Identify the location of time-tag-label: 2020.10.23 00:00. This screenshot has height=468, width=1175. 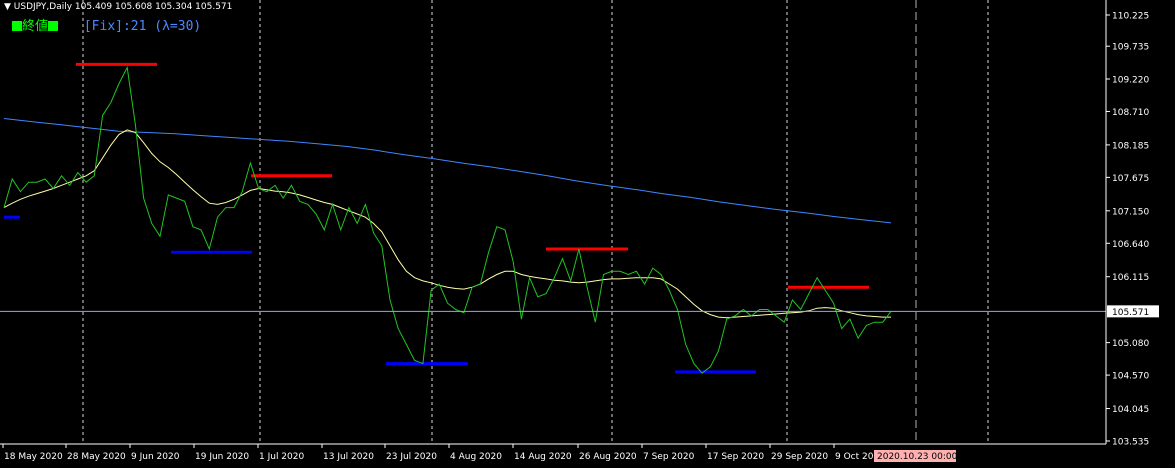
(917, 457).